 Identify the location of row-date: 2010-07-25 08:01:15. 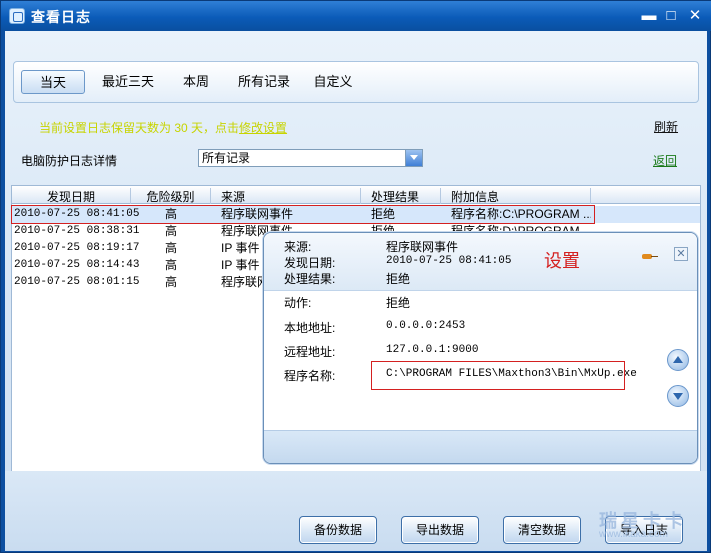
(77, 282).